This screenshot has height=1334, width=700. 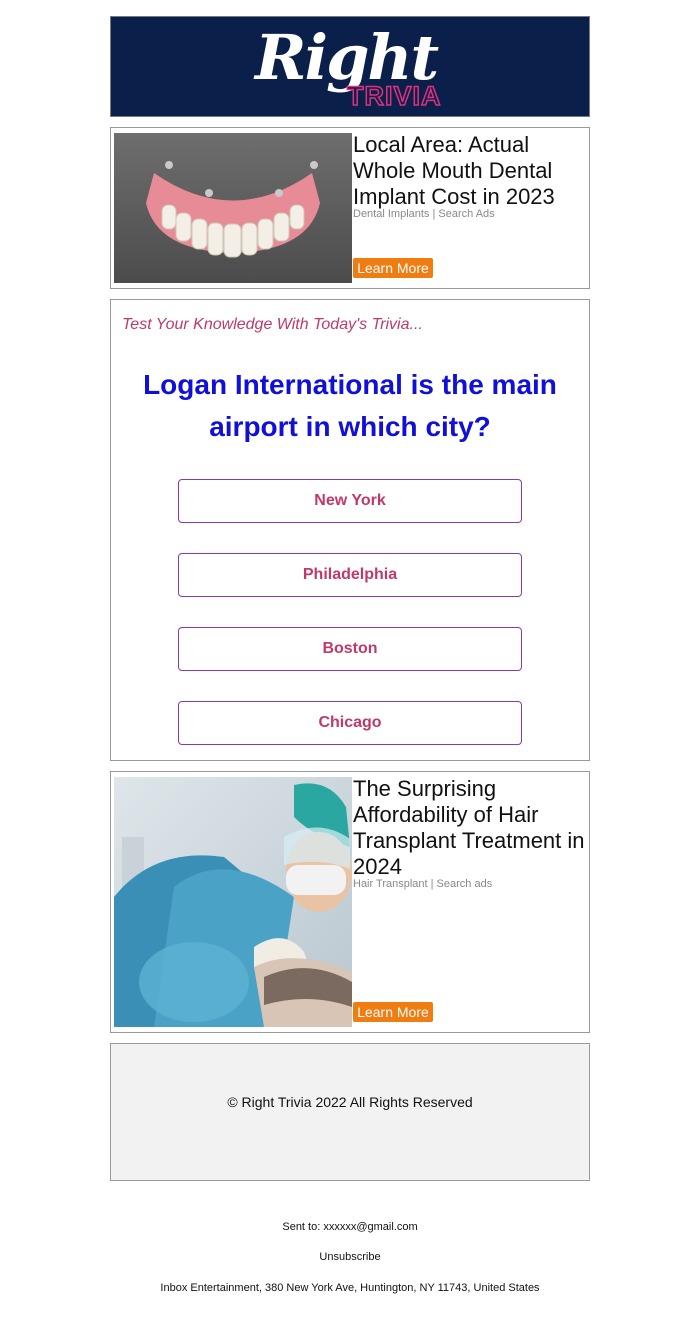 I want to click on answer-button-chicago: Chicago, so click(x=350, y=723).